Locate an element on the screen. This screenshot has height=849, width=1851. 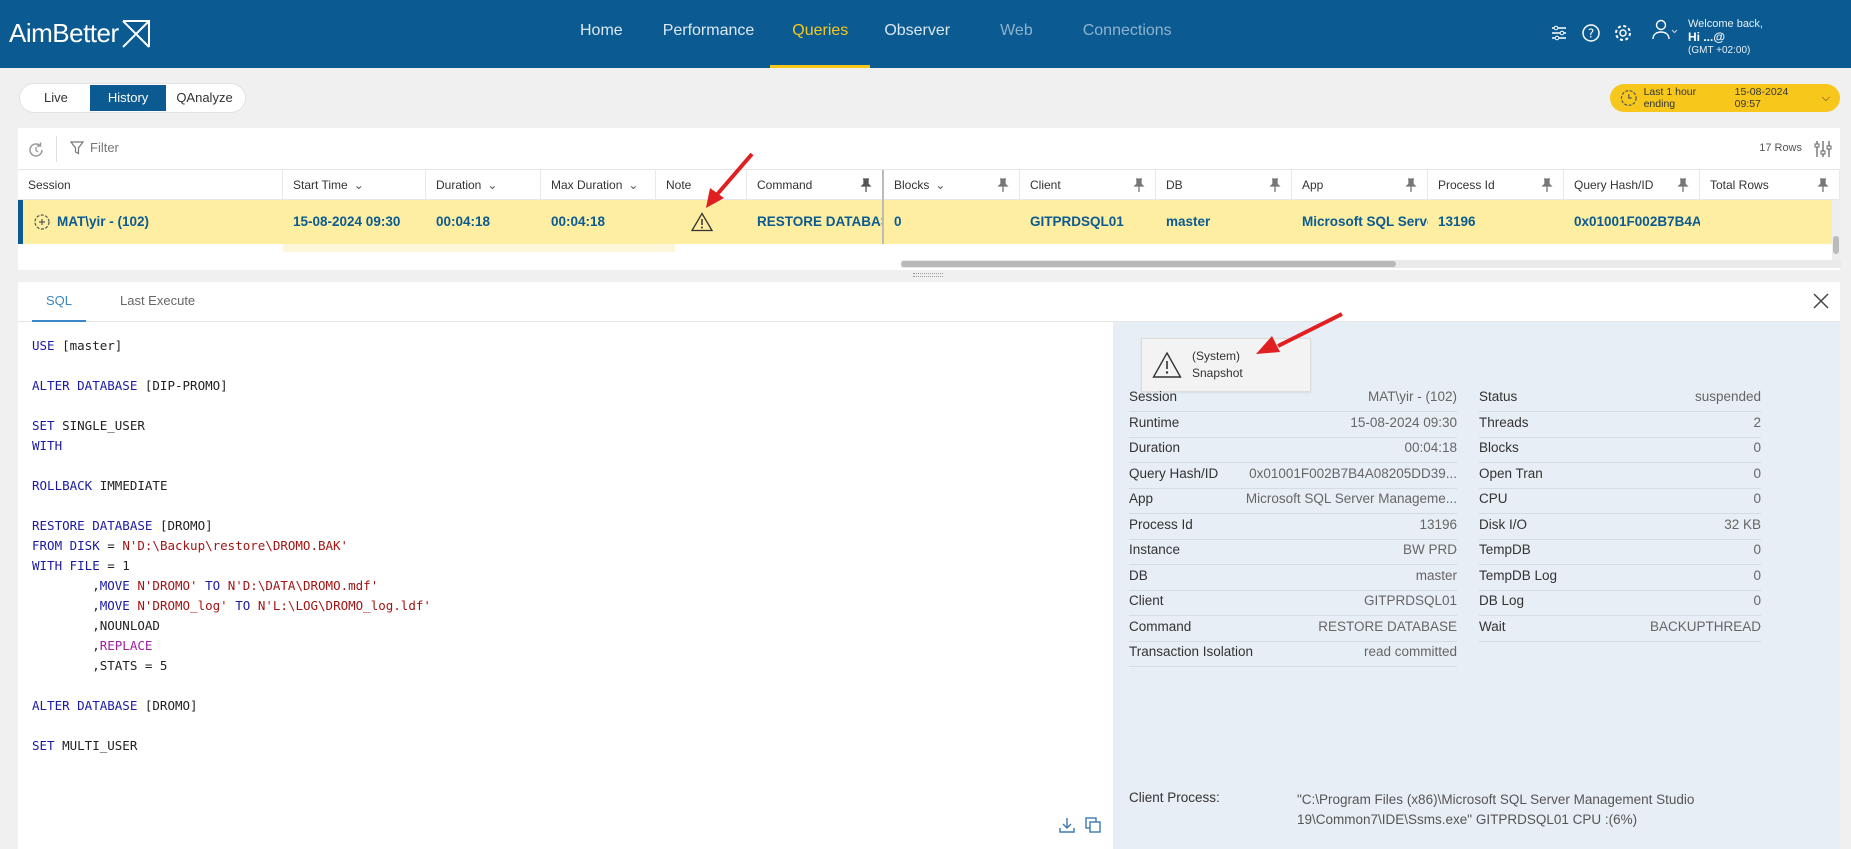
refresh-icon is located at coordinates (36, 150).